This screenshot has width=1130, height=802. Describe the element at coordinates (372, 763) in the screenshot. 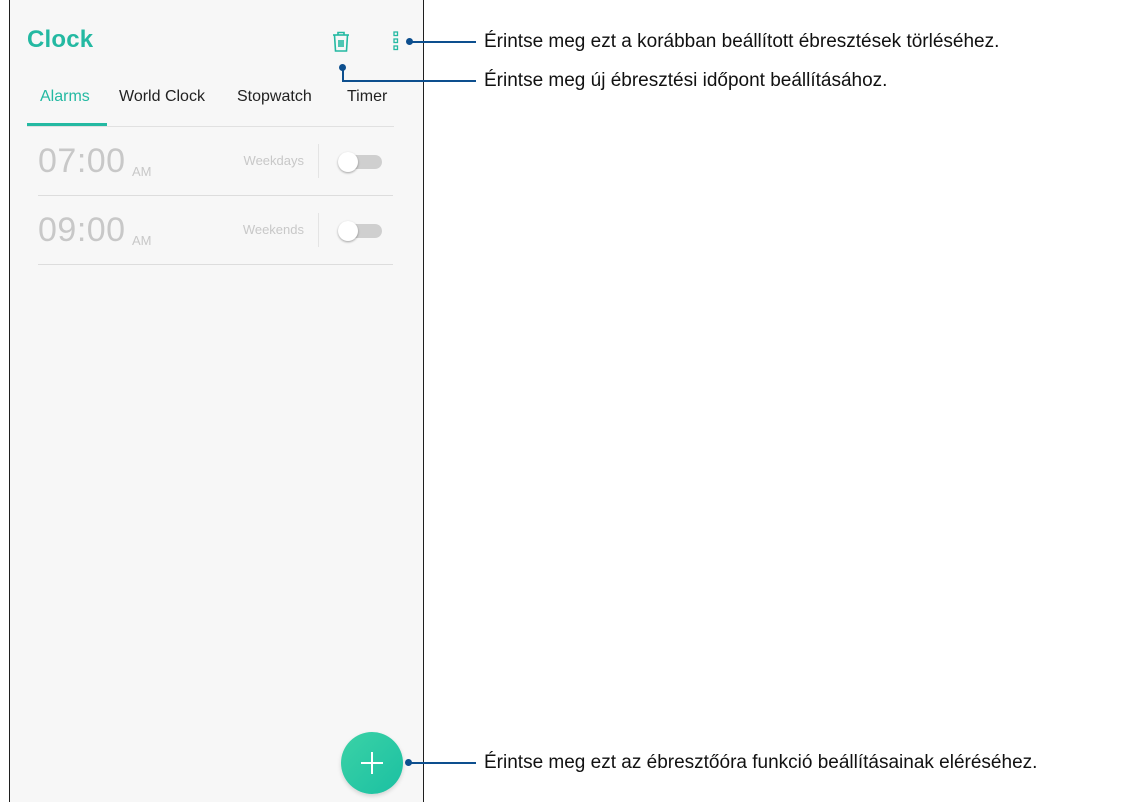

I see `add-alarm-button` at that location.